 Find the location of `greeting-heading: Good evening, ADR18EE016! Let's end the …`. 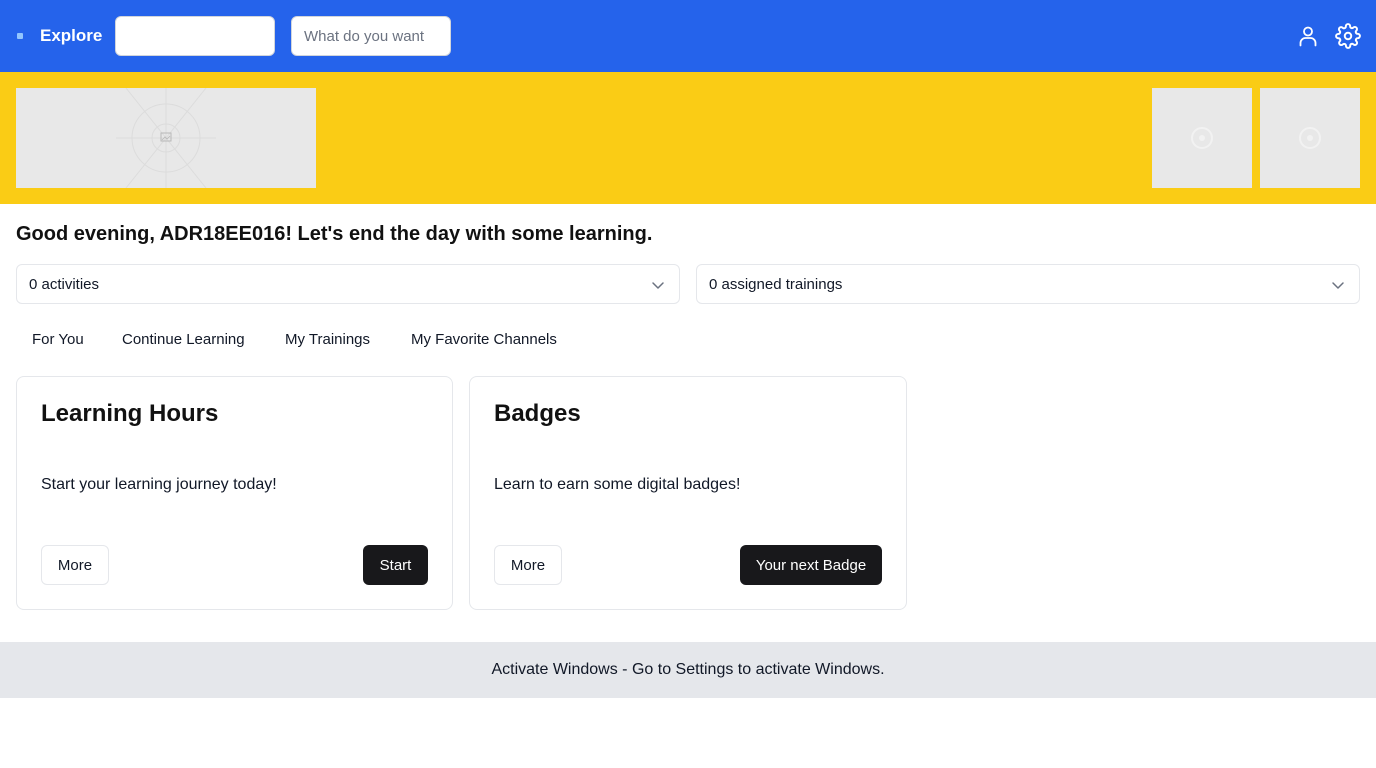

greeting-heading: Good evening, ADR18EE016! Let's end the … is located at coordinates (334, 234).